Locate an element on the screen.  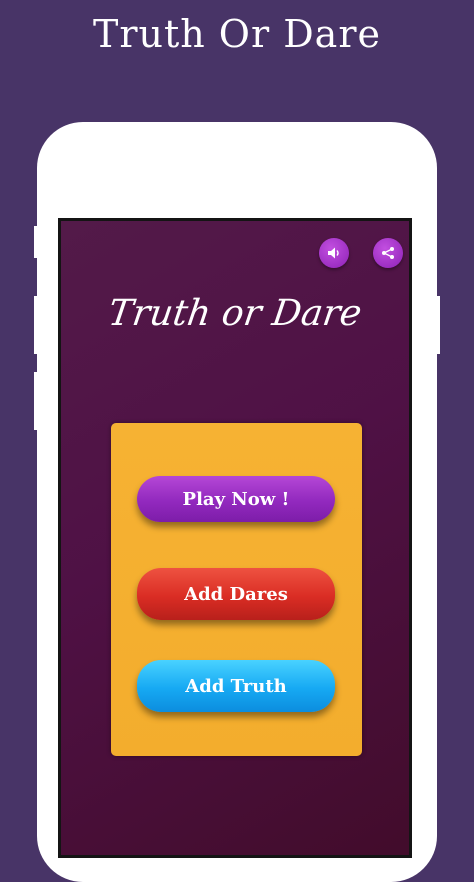
share-button is located at coordinates (388, 253).